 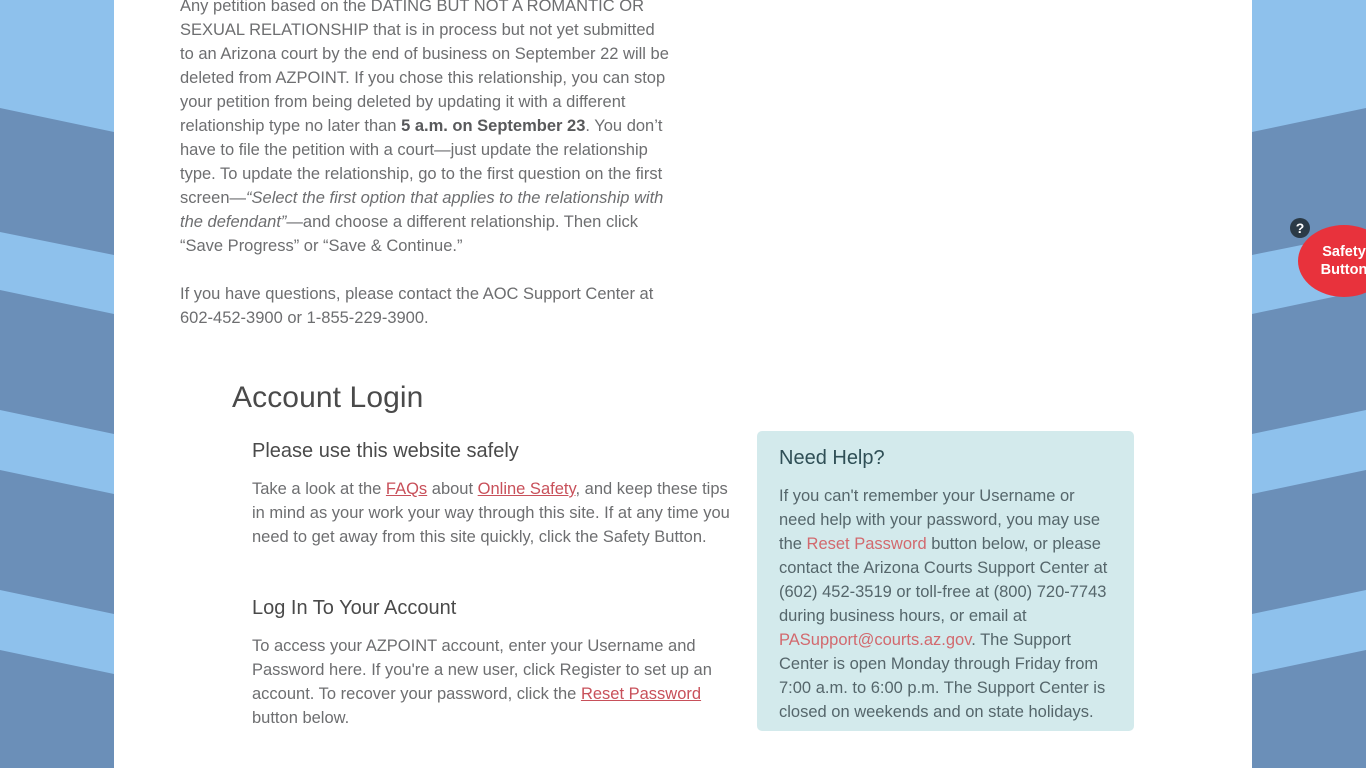 What do you see at coordinates (527, 489) in the screenshot?
I see `online-safety-link: Online Safety` at bounding box center [527, 489].